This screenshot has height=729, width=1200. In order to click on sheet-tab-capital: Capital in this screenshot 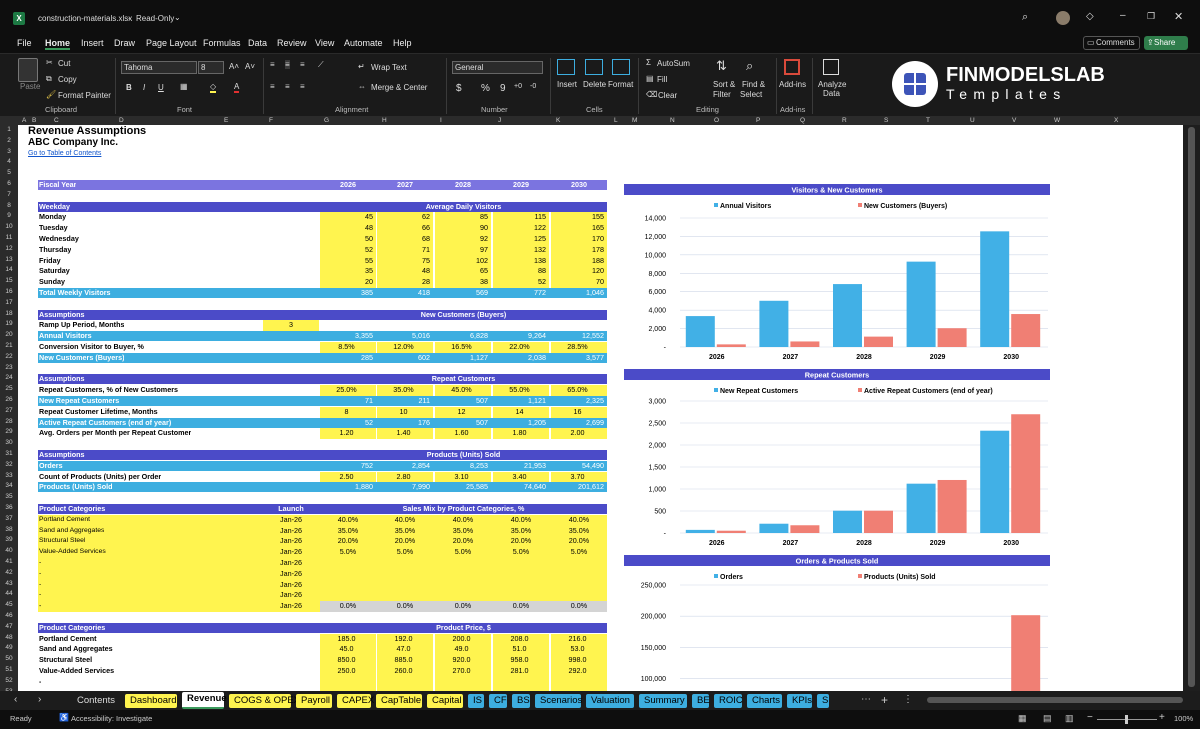, I will do `click(445, 701)`.